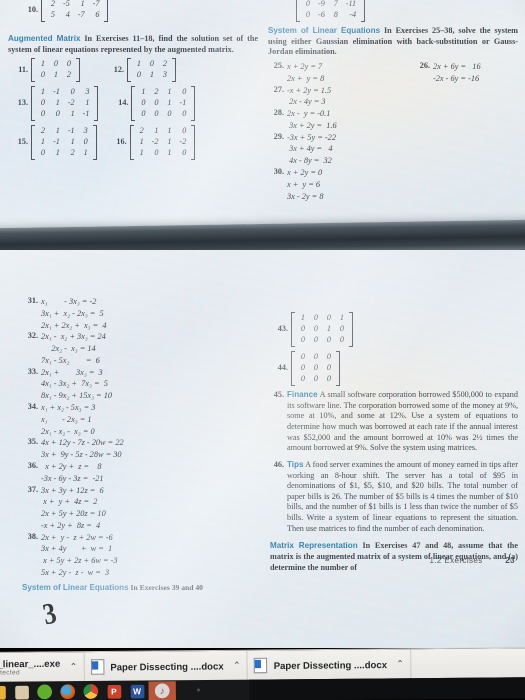  I want to click on download-status: detected, so click(10, 673).